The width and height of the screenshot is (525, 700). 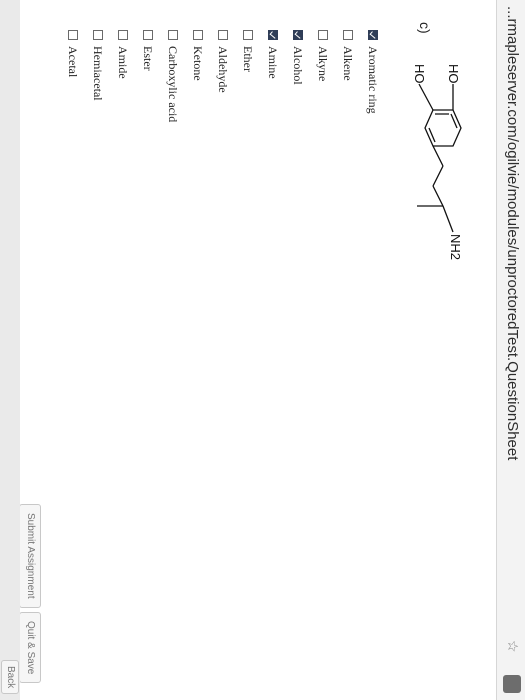 What do you see at coordinates (512, 646) in the screenshot?
I see `star-icon: ☆` at bounding box center [512, 646].